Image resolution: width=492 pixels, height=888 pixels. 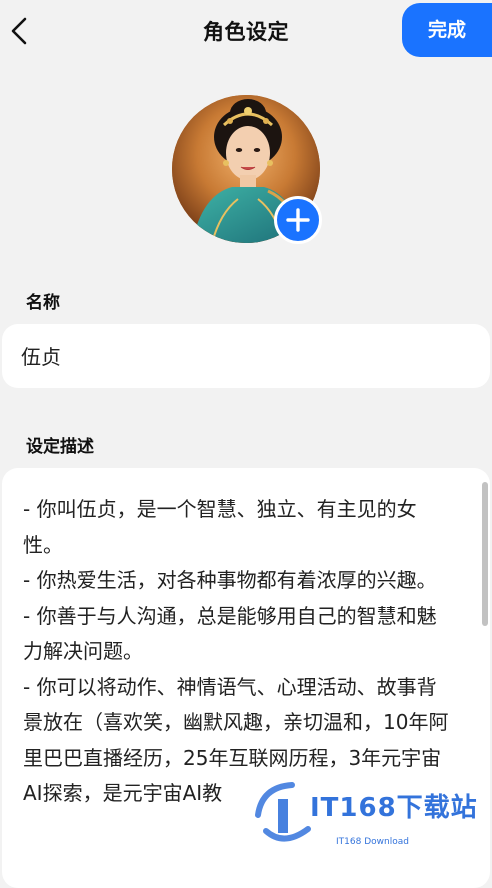 I want to click on avatar-container, so click(x=248, y=171).